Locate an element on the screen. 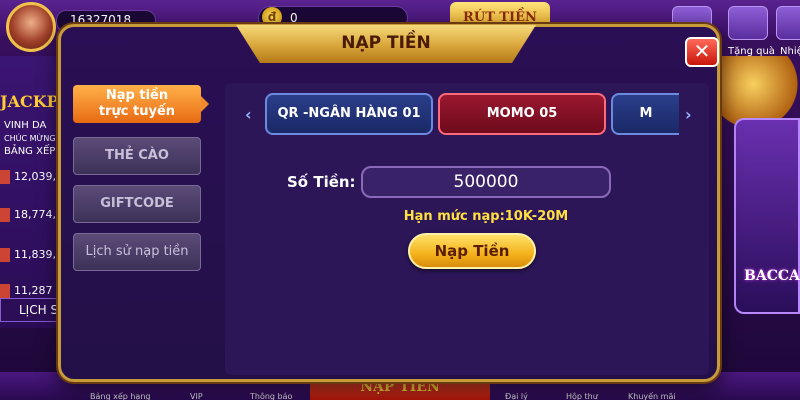 The width and height of the screenshot is (800, 400). leaderboard-row: 18,774,2 is located at coordinates (31, 215).